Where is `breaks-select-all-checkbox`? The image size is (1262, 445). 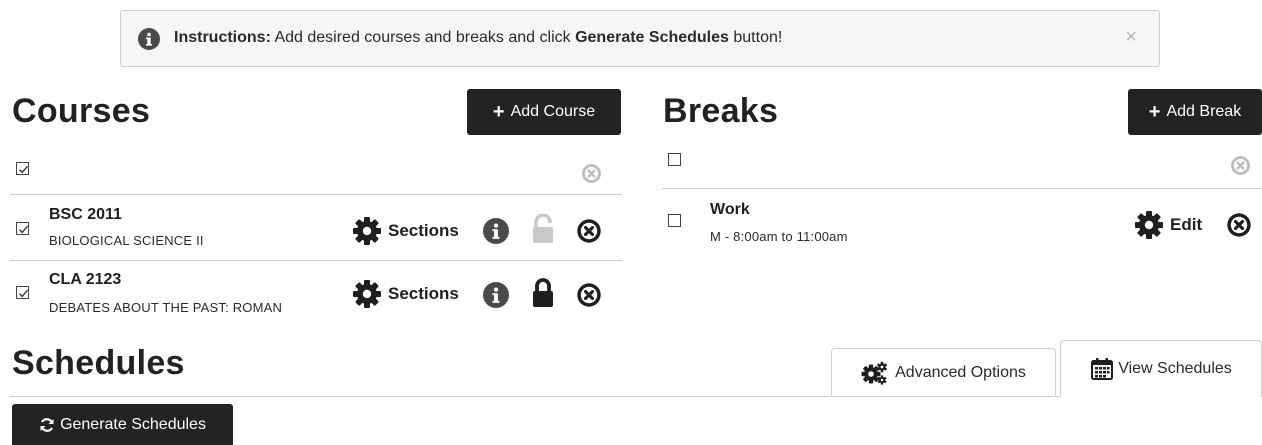
breaks-select-all-checkbox is located at coordinates (674, 159).